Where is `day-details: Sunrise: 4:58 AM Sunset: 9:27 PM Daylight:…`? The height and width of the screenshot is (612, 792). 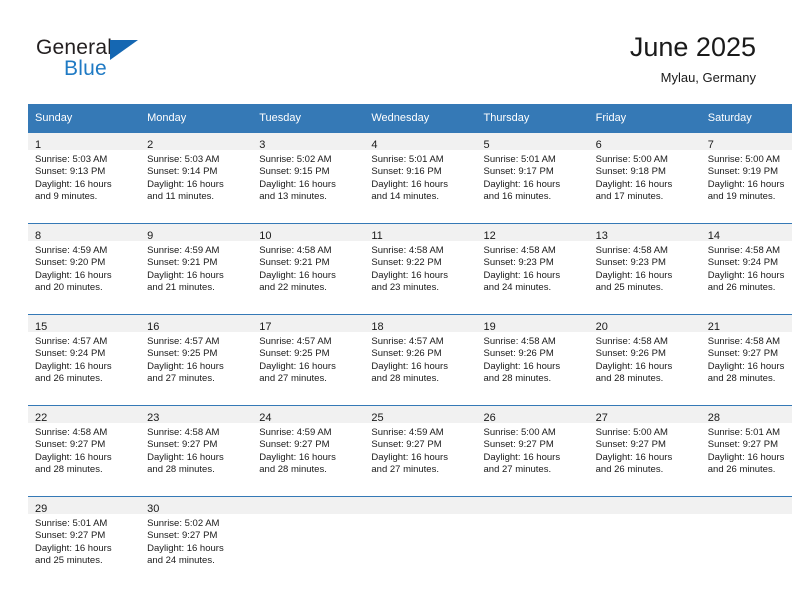
day-details: Sunrise: 4:58 AM Sunset: 9:27 PM Daylight:… is located at coordinates (746, 359).